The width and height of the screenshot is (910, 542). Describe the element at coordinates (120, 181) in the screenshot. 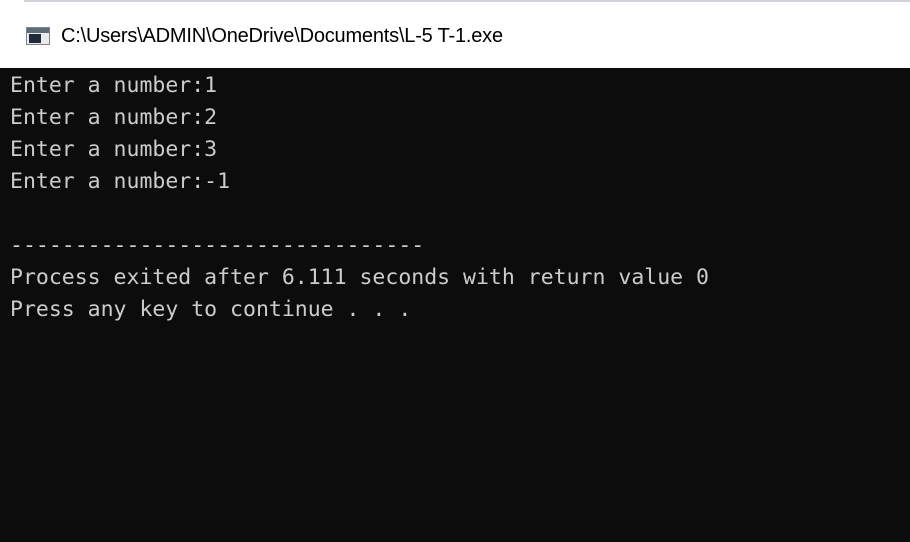

I see `console-line: Enter a number:-1` at that location.